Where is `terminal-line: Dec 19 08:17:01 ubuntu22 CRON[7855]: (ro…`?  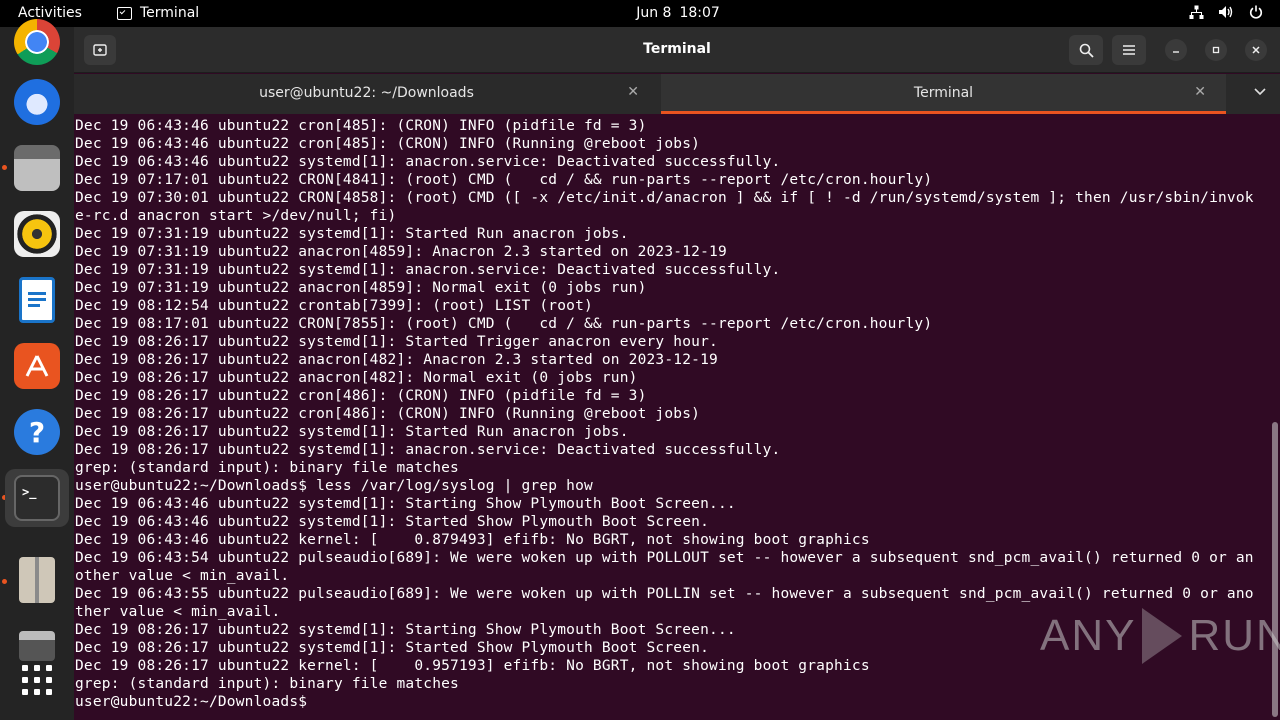 terminal-line: Dec 19 08:17:01 ubuntu22 CRON[7855]: (ro… is located at coordinates (504, 324).